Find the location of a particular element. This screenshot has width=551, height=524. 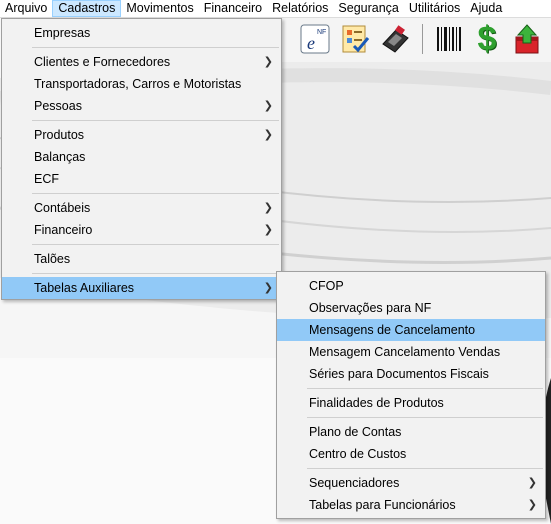

dollar-icon: $ is located at coordinates (487, 38).